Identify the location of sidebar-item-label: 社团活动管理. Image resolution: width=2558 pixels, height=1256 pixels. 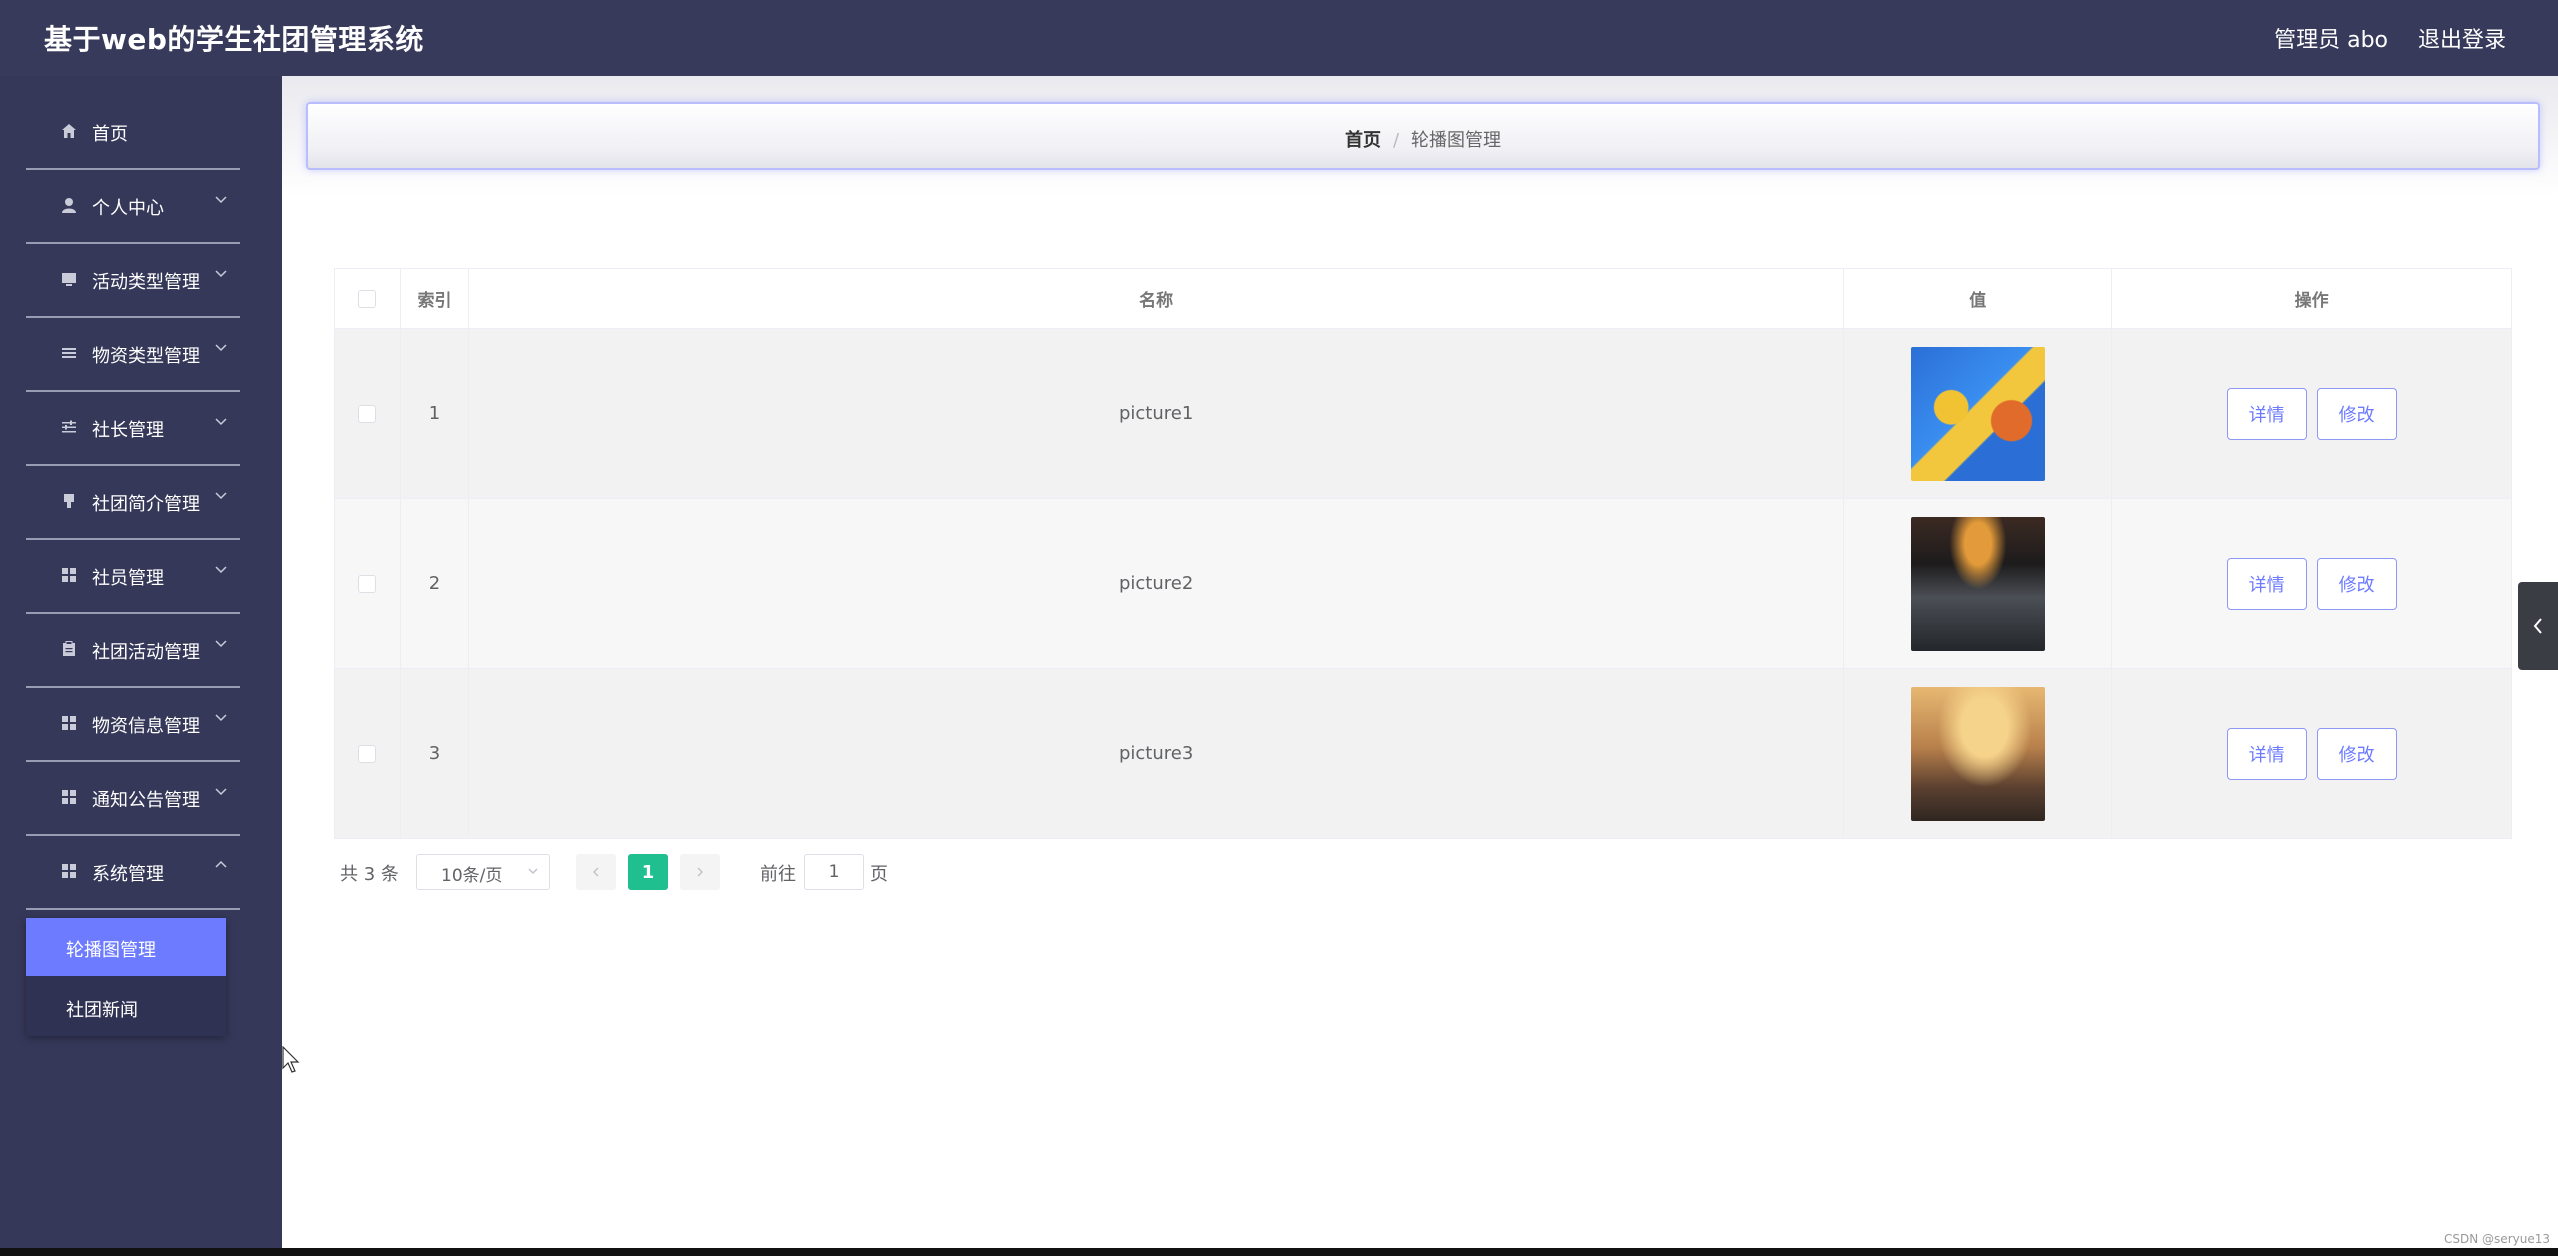
(146, 652).